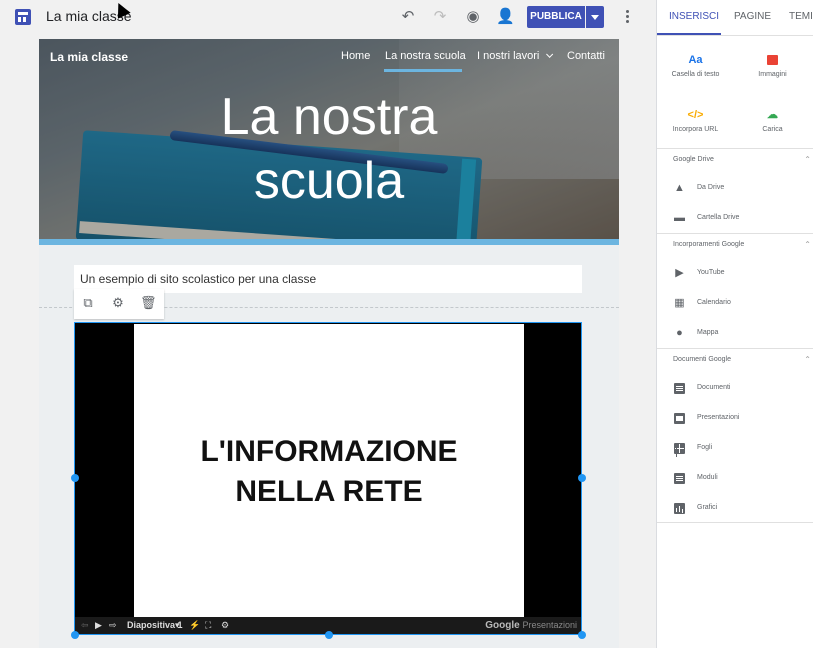 Image resolution: width=813 pixels, height=648 pixels. I want to click on item-label: Presentazioni, so click(718, 417).